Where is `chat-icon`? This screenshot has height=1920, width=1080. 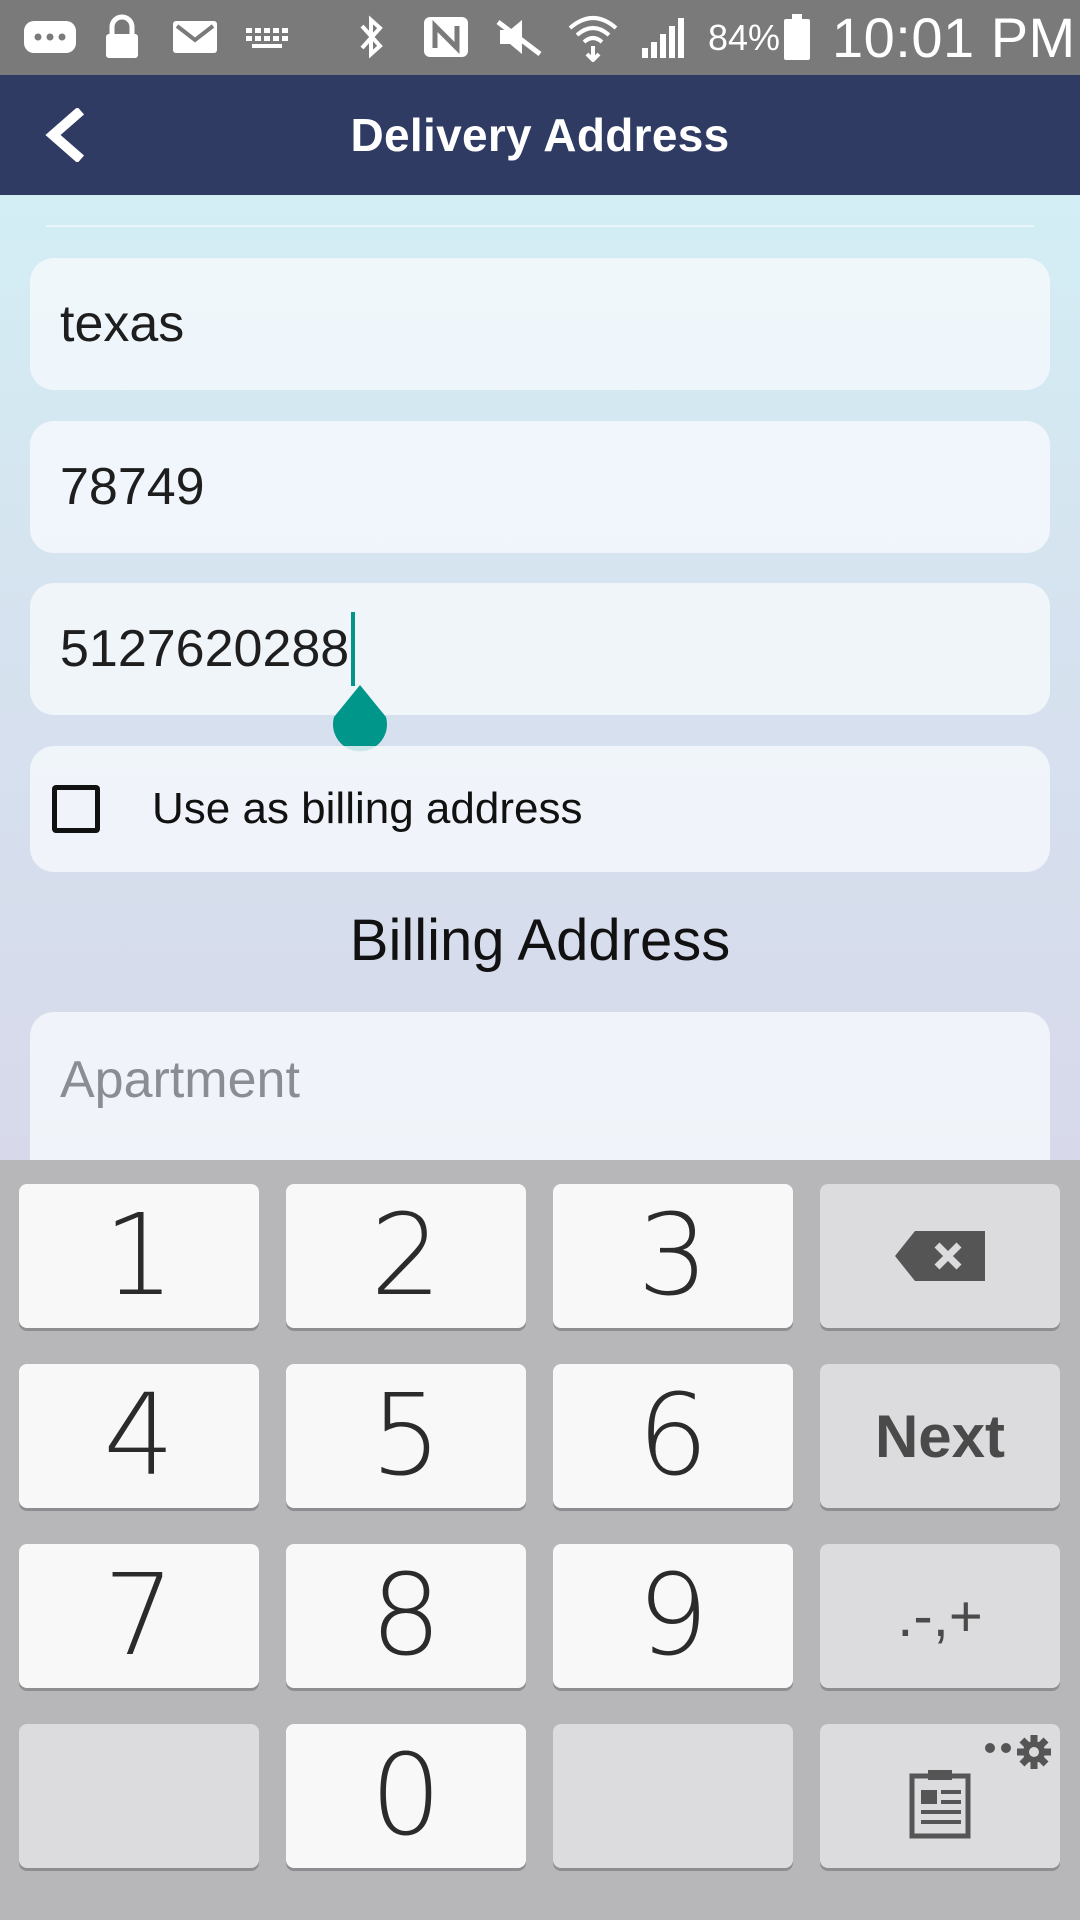 chat-icon is located at coordinates (50, 37).